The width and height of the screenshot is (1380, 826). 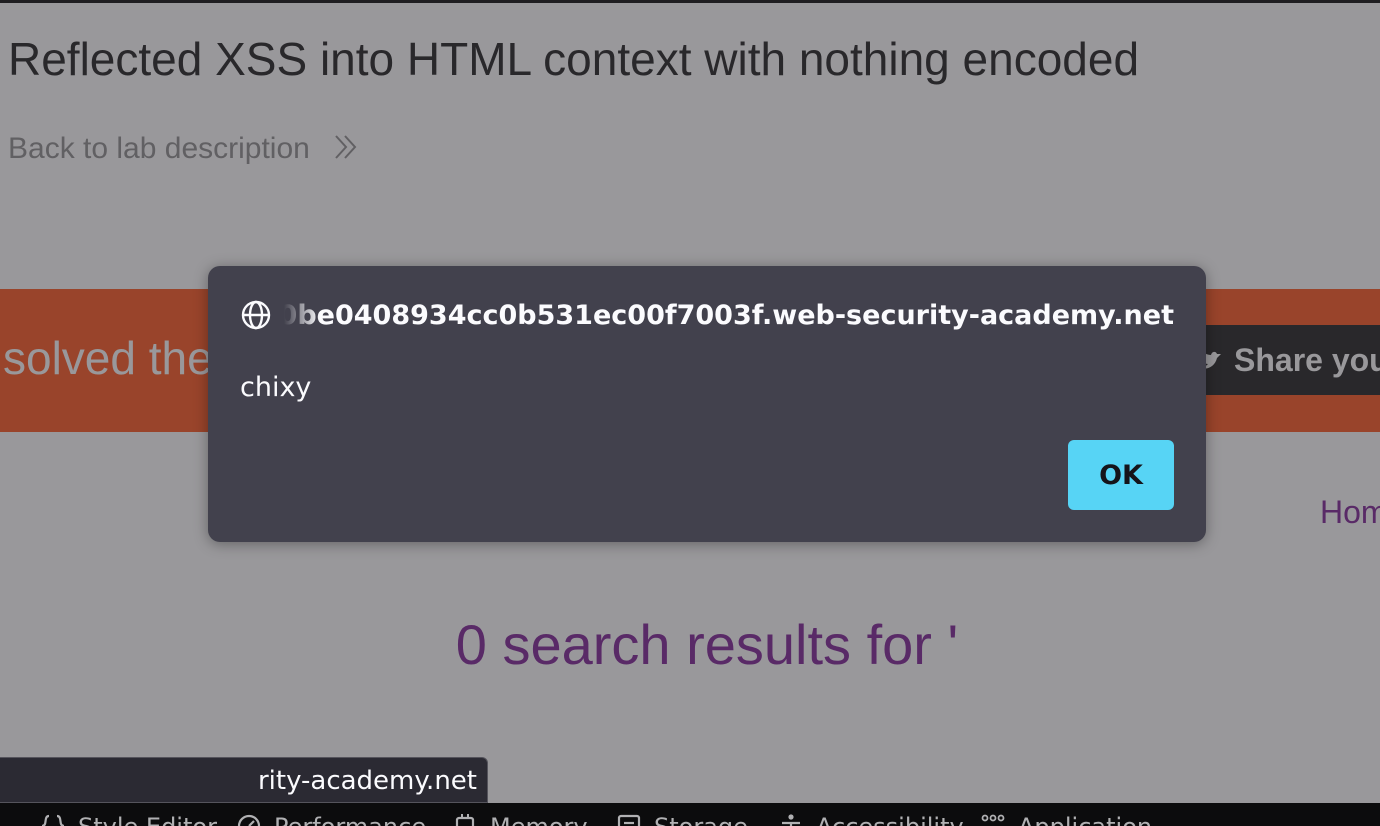 What do you see at coordinates (1085, 819) in the screenshot?
I see `tab-label: Application` at bounding box center [1085, 819].